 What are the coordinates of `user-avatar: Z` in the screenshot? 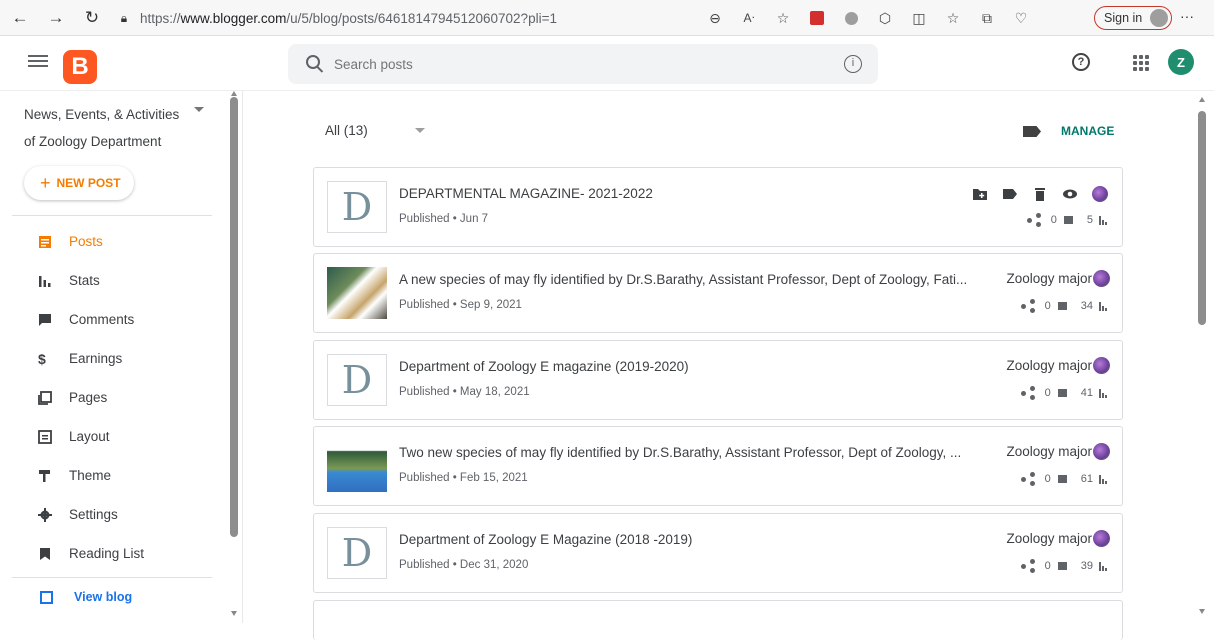 It's located at (1181, 62).